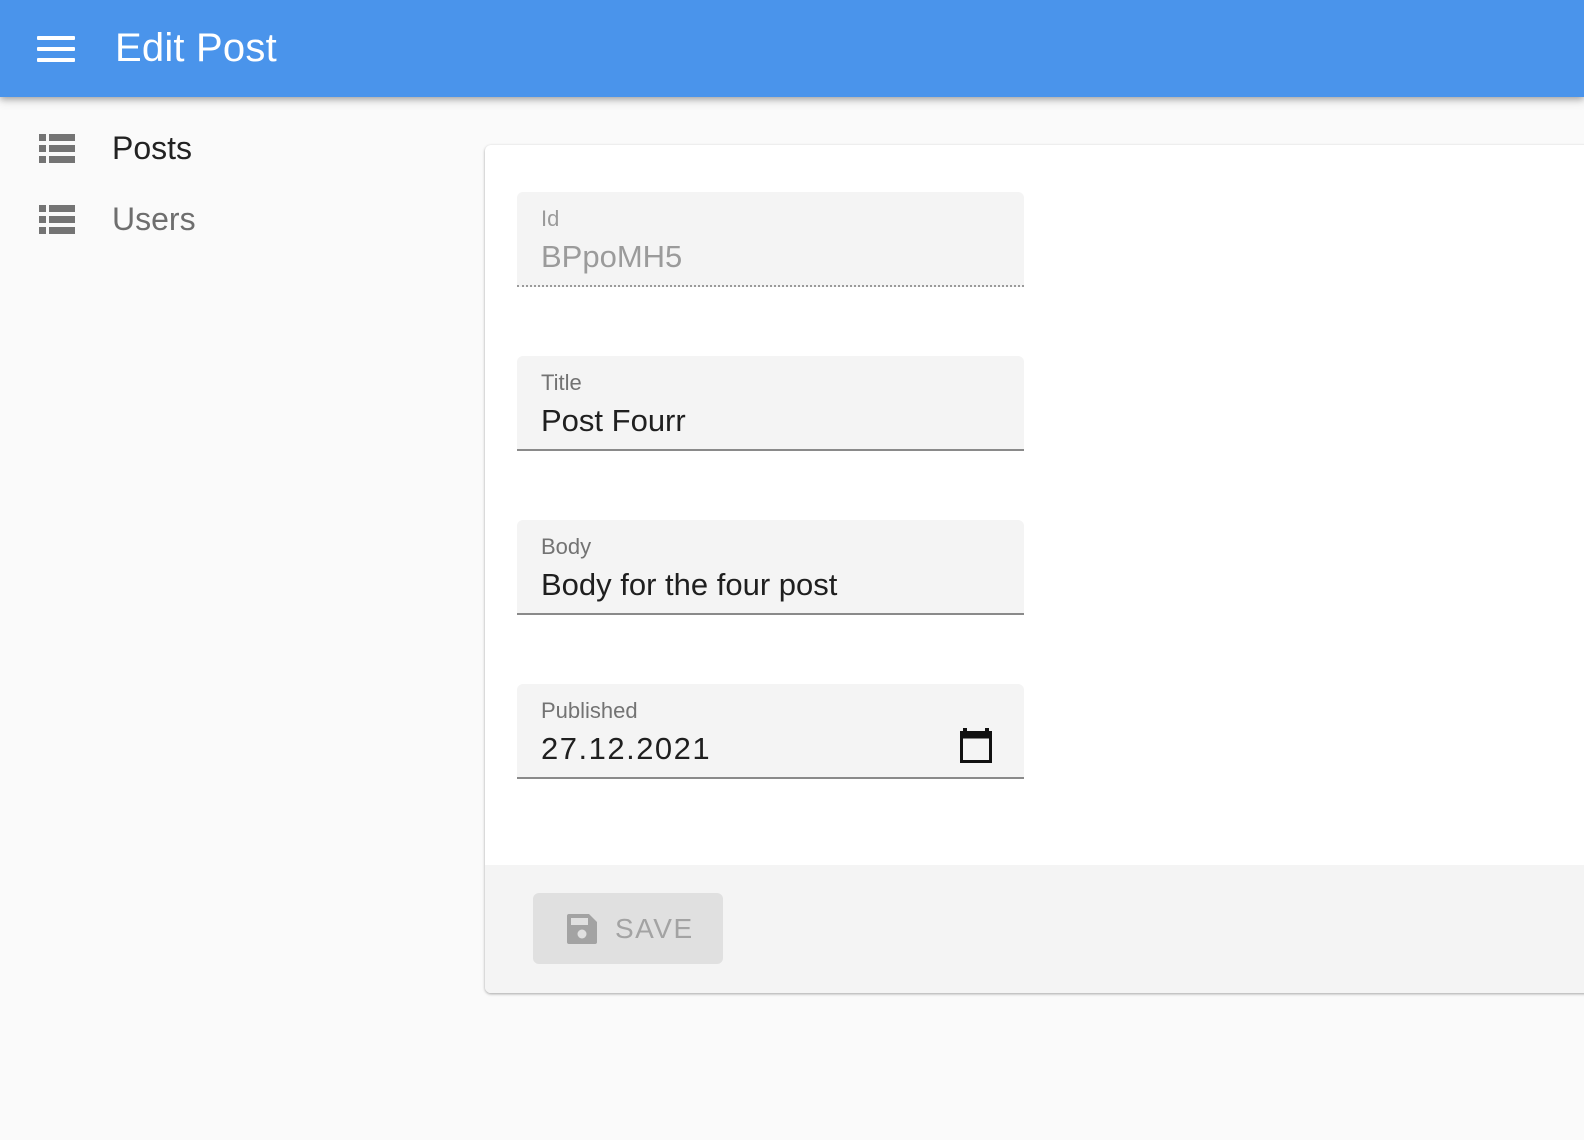  I want to click on body-field-label: Body, so click(566, 546).